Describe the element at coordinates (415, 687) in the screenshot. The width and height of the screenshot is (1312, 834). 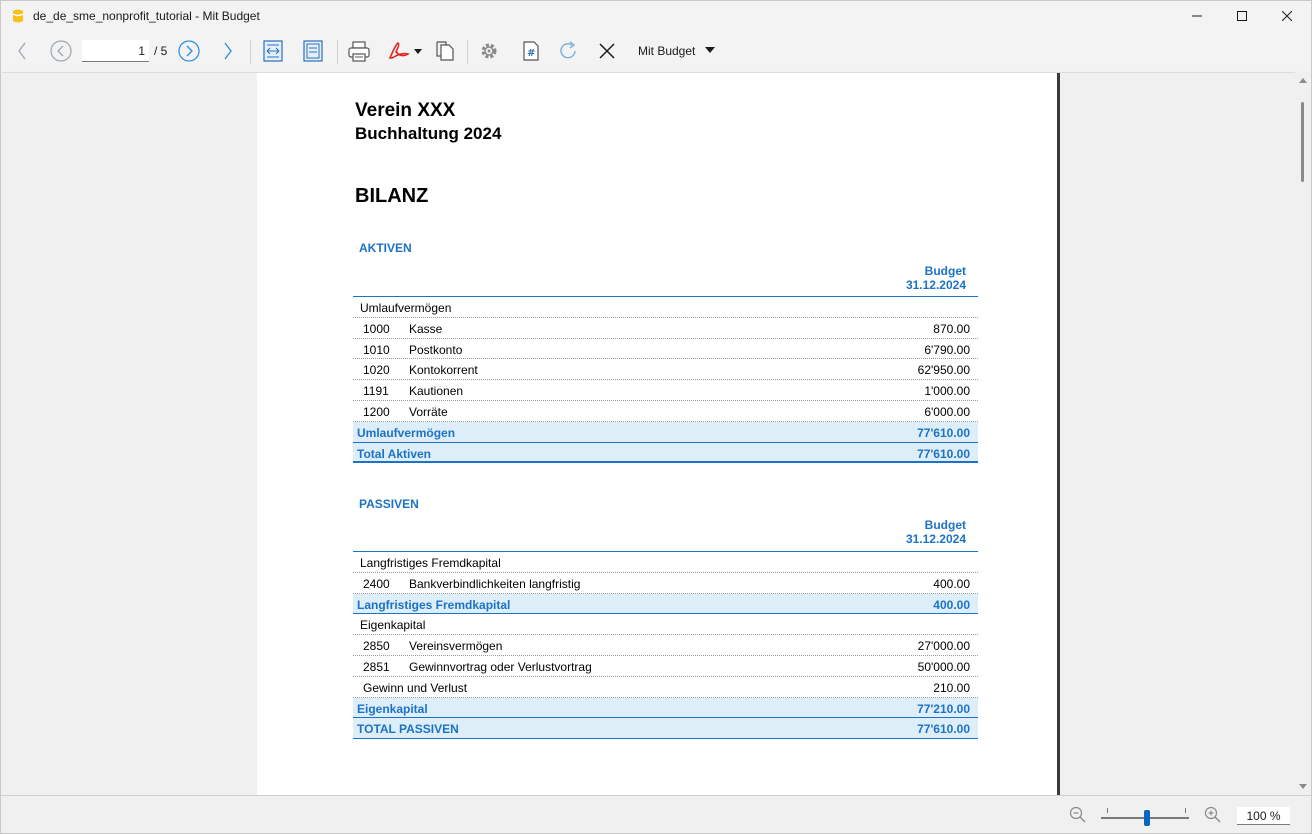
I see `profit-label: Gewinn und Verlust` at that location.